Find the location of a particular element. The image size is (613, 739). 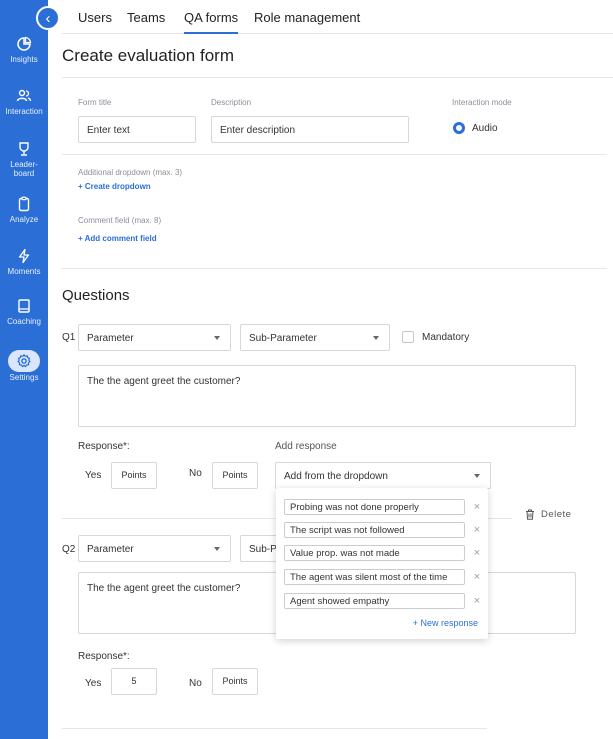

trash-icon is located at coordinates (530, 514).